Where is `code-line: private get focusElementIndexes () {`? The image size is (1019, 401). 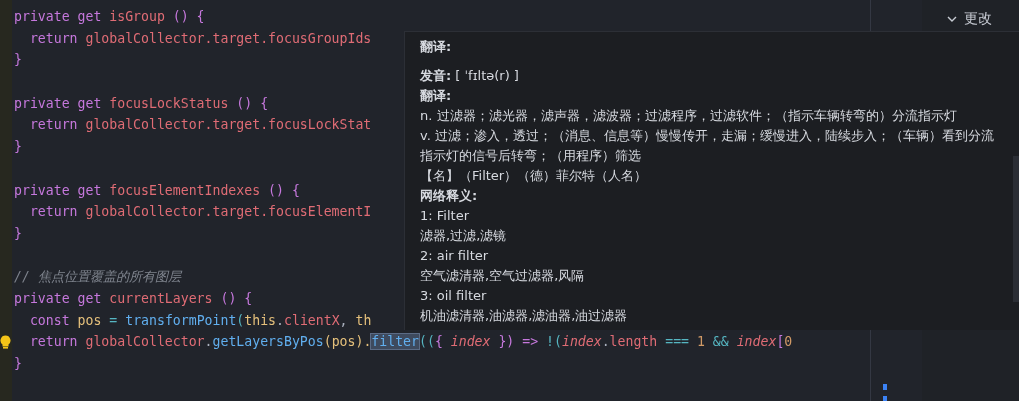
code-line: private get focusElementIndexes () { is located at coordinates (157, 190).